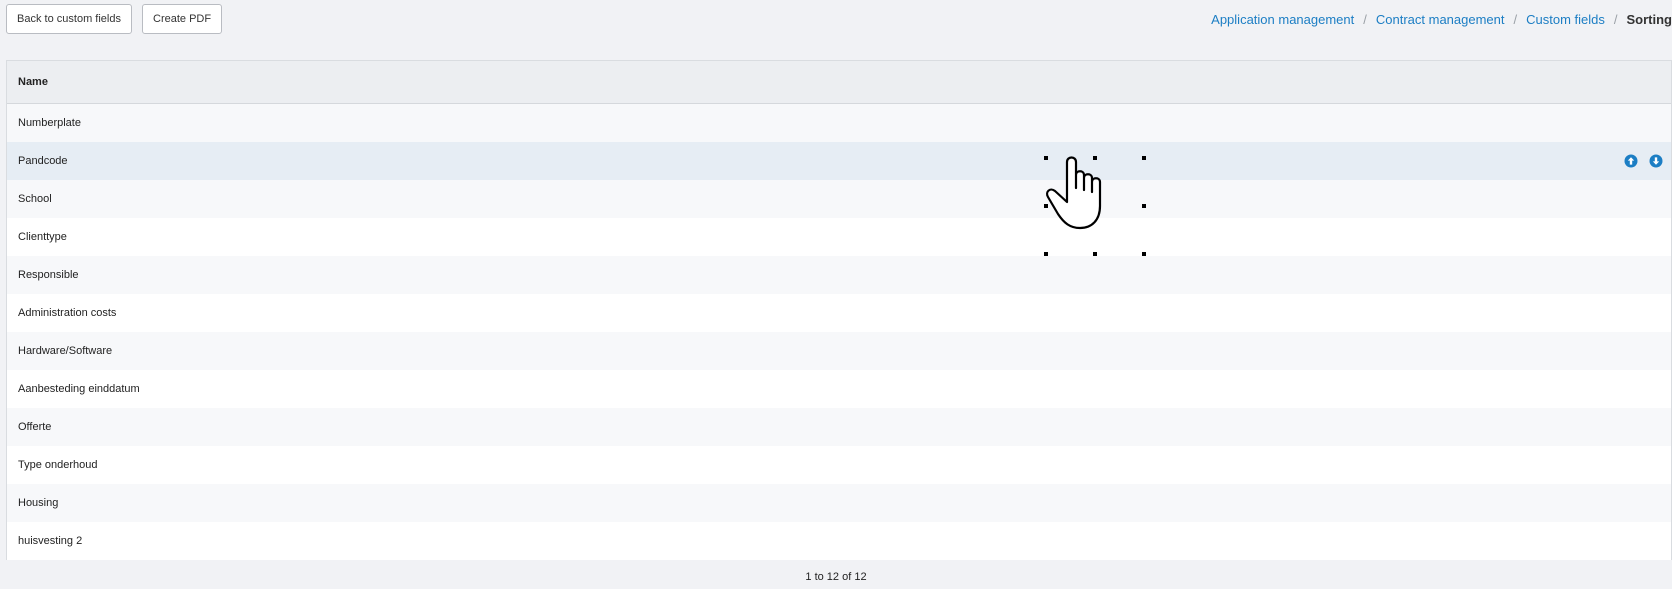  I want to click on row-name: Pandcode, so click(43, 161).